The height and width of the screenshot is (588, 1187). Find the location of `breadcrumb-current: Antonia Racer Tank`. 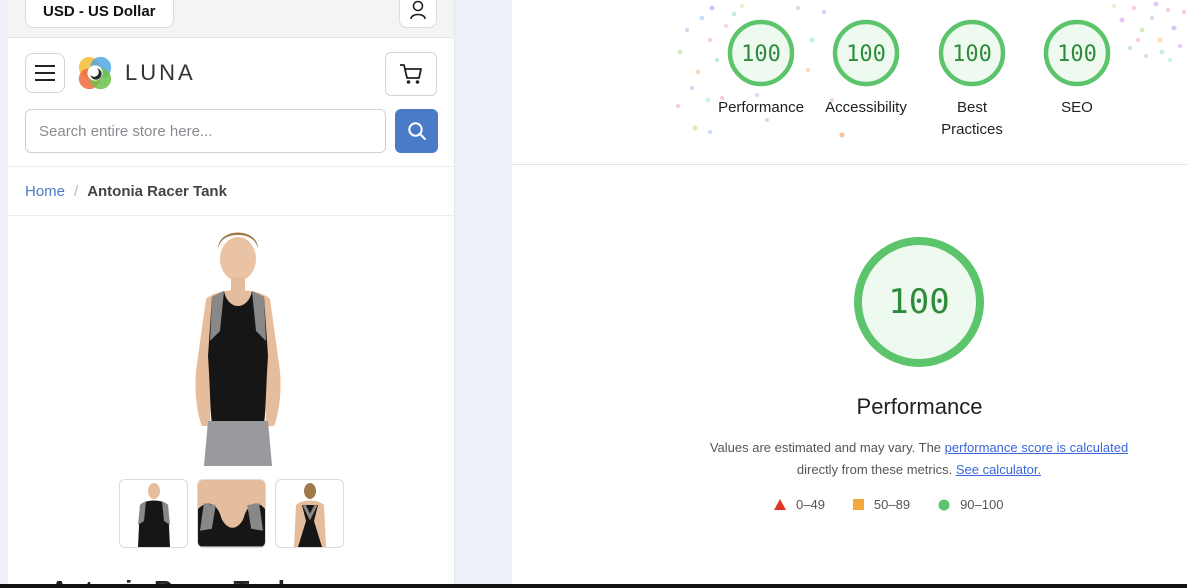

breadcrumb-current: Antonia Racer Tank is located at coordinates (157, 191).